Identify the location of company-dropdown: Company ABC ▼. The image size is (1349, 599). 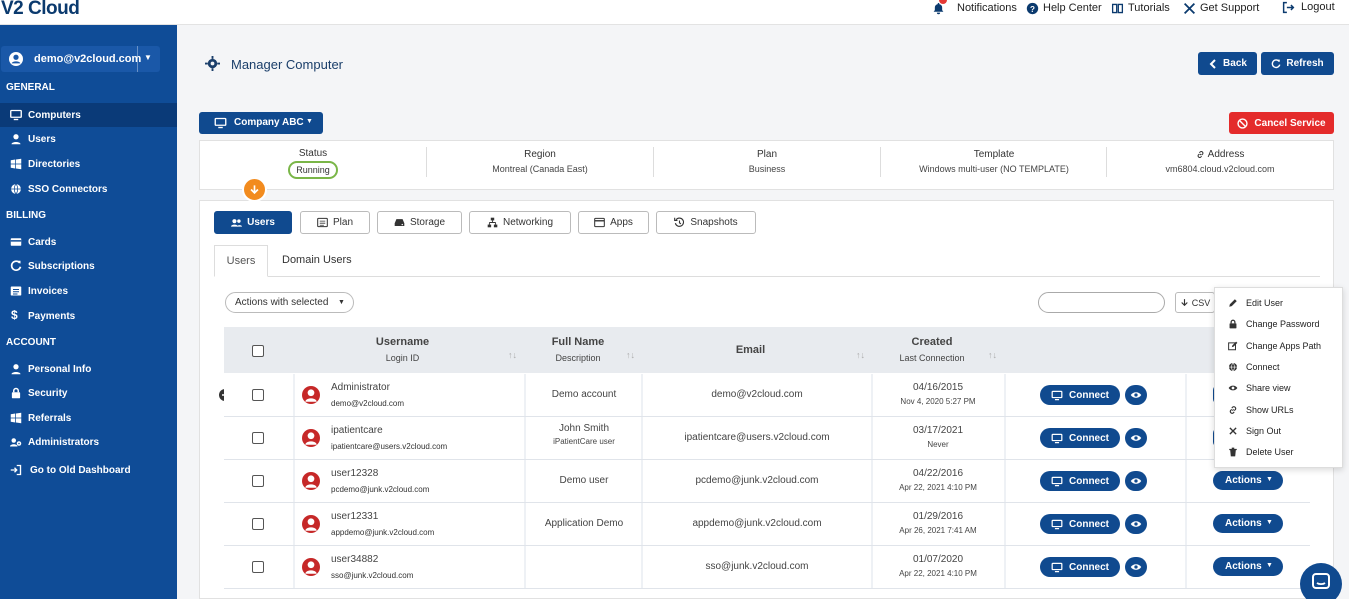
(261, 123).